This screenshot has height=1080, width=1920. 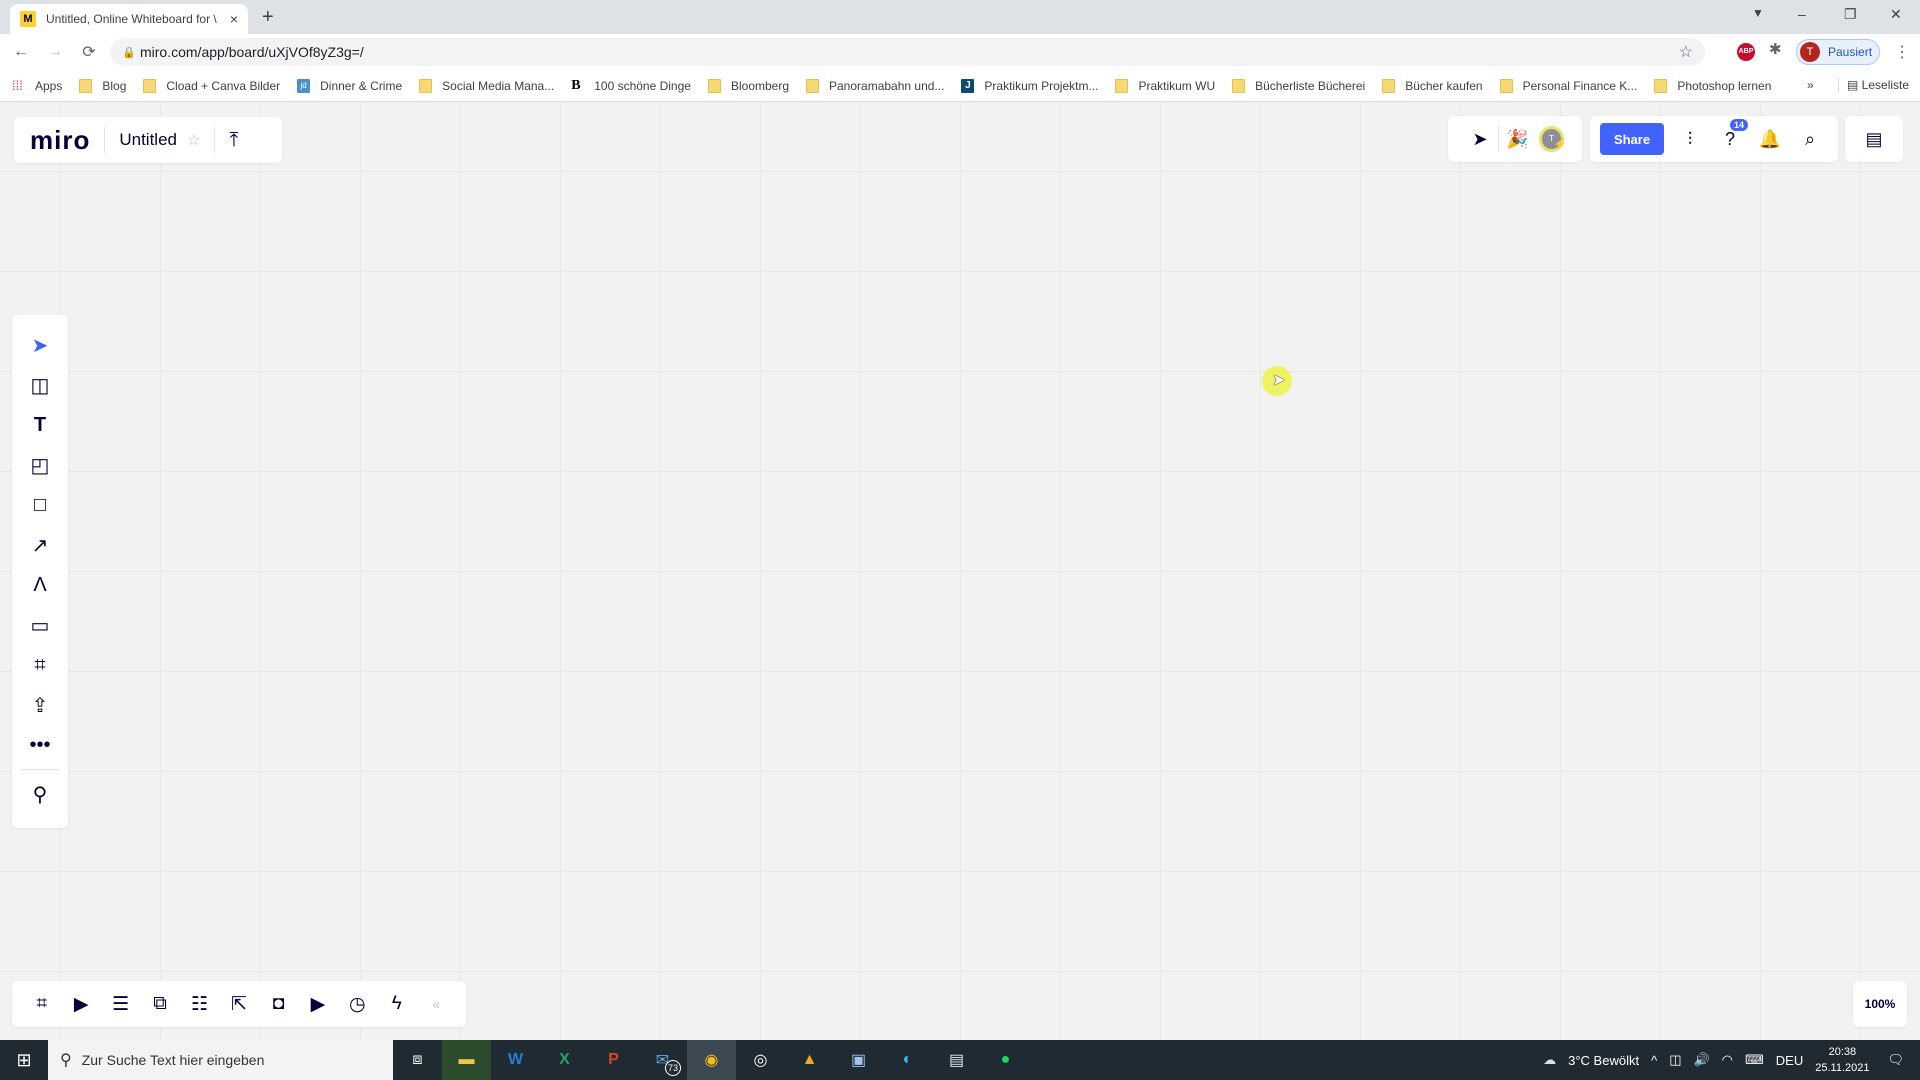 What do you see at coordinates (1789, 1060) in the screenshot?
I see `language-indicator: DEU` at bounding box center [1789, 1060].